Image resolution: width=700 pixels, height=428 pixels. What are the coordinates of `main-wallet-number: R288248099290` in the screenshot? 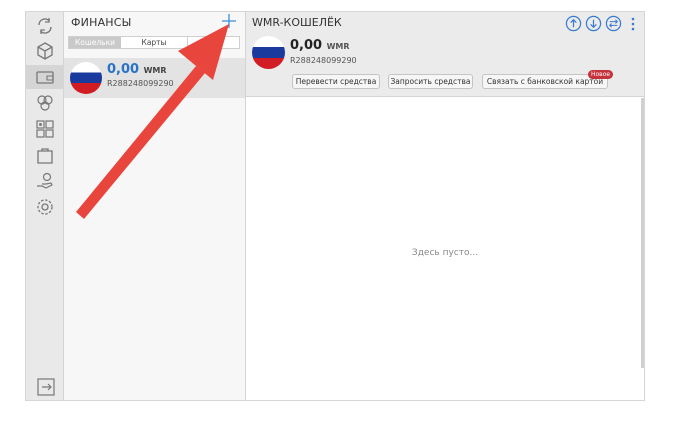 It's located at (323, 60).